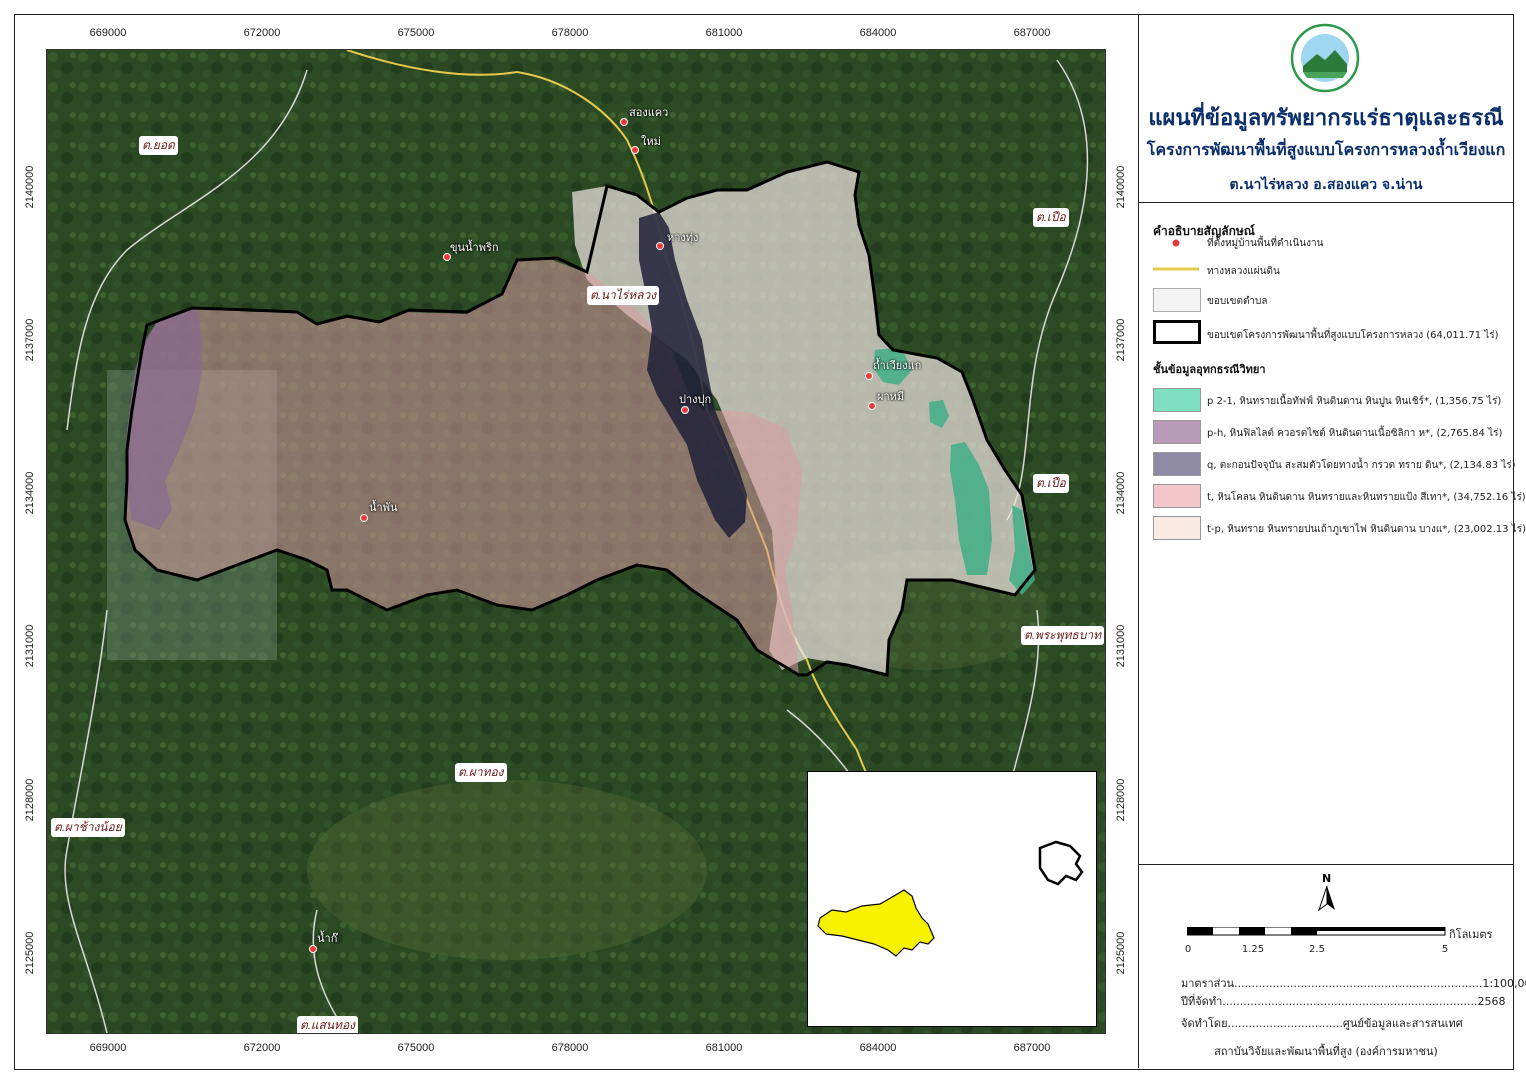  I want to click on map-title: แผนที่ข้อมูลทรัพยากรแร่ธาตุและธรณี, so click(1326, 118).